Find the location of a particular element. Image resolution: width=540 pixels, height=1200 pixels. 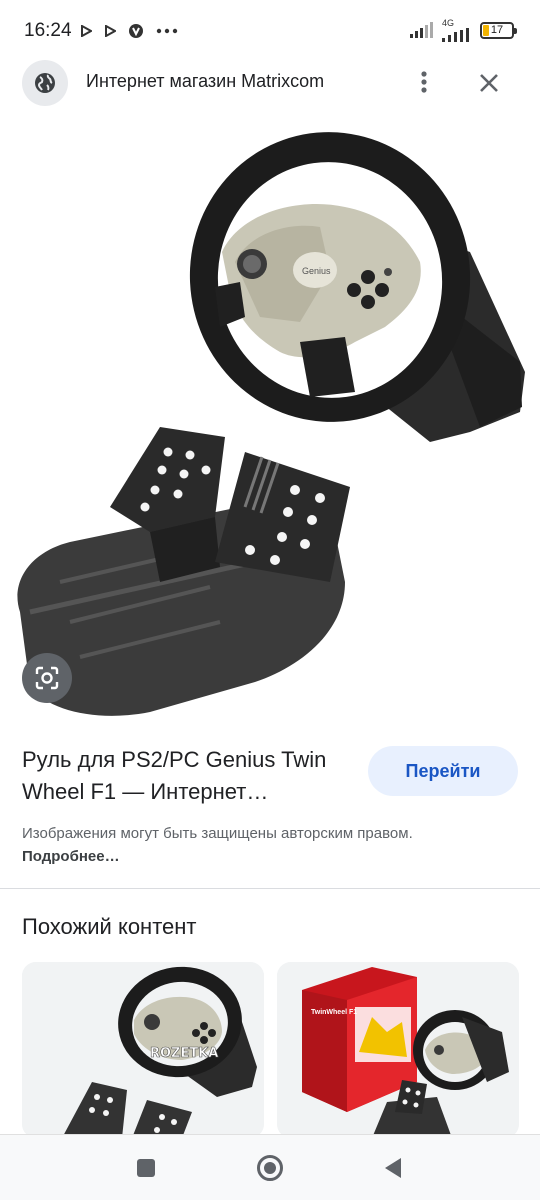

related-image: TwinWheel F1 is located at coordinates (398, 1050).